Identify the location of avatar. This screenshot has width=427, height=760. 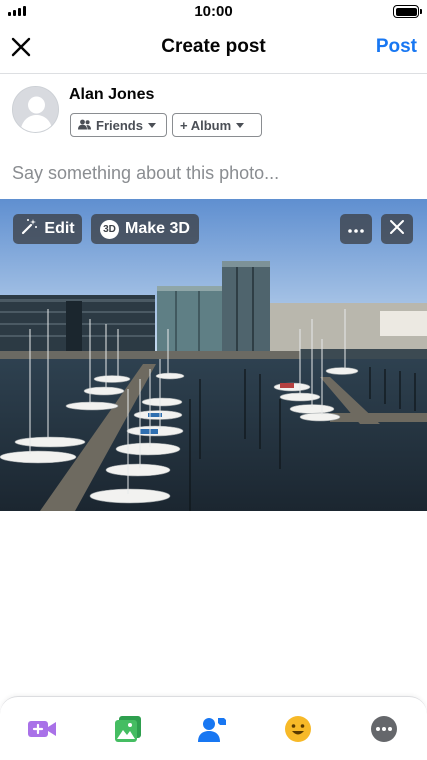
(35, 109).